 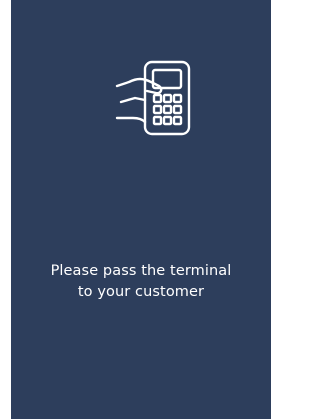 I want to click on message-line-2: to your customer, so click(x=141, y=292).